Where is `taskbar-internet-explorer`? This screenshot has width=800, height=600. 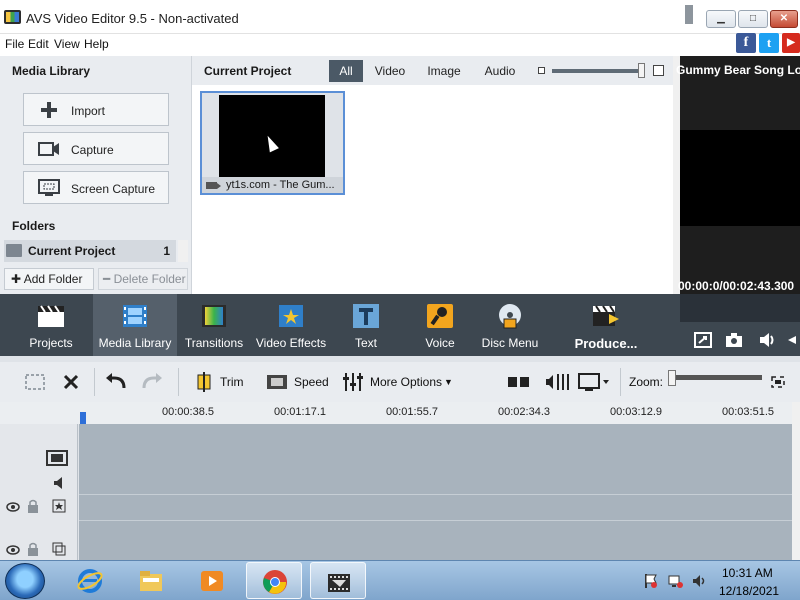 taskbar-internet-explorer is located at coordinates (90, 580).